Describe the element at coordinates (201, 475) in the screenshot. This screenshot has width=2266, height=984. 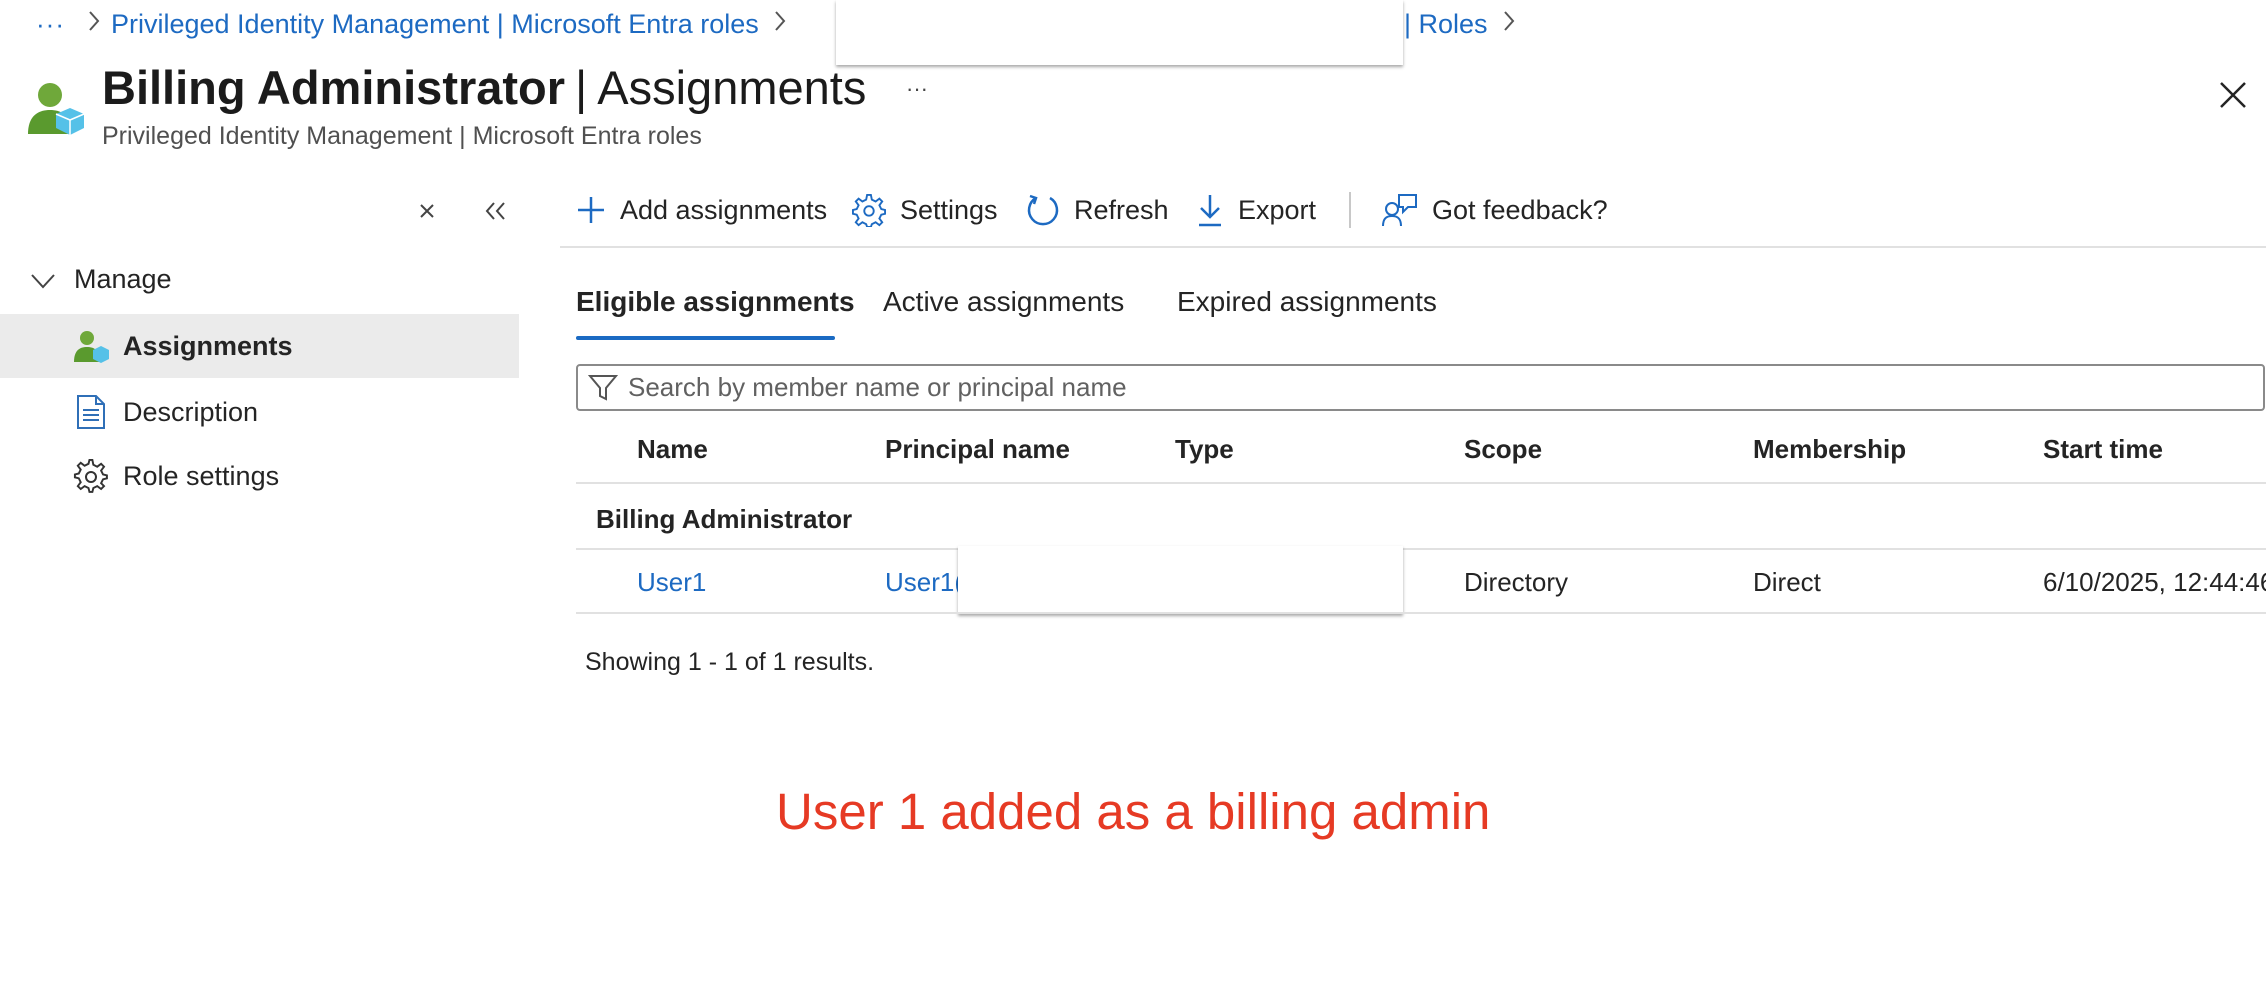
I see `sidebar-item-label: Role settings` at that location.